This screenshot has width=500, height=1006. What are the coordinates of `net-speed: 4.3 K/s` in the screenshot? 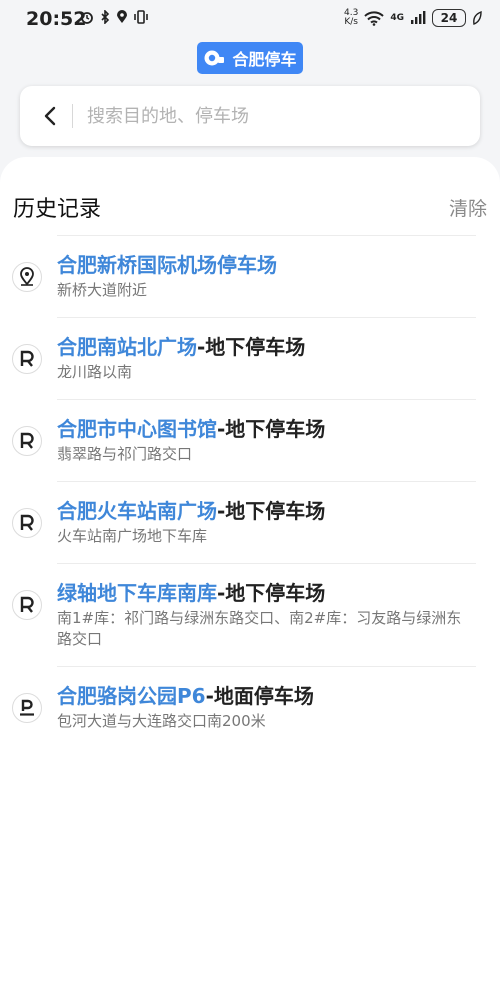 It's located at (351, 17).